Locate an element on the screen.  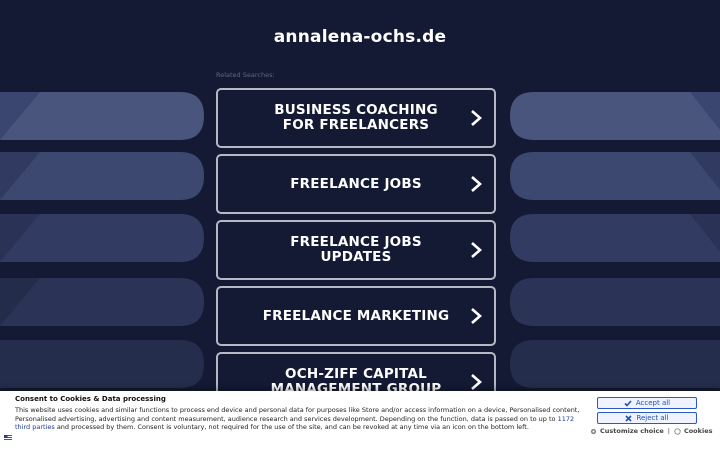
accept-all-label: Accept all is located at coordinates (653, 403).